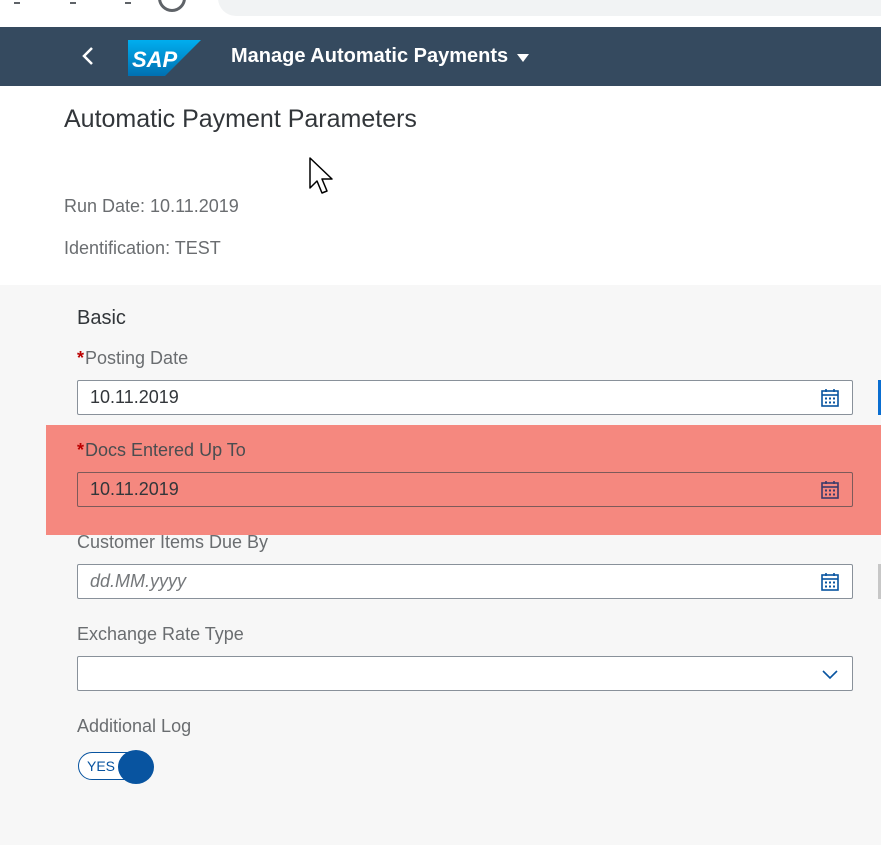  What do you see at coordinates (465, 489) in the screenshot?
I see `docs-entered-up-to-input: 10.11.2019` at bounding box center [465, 489].